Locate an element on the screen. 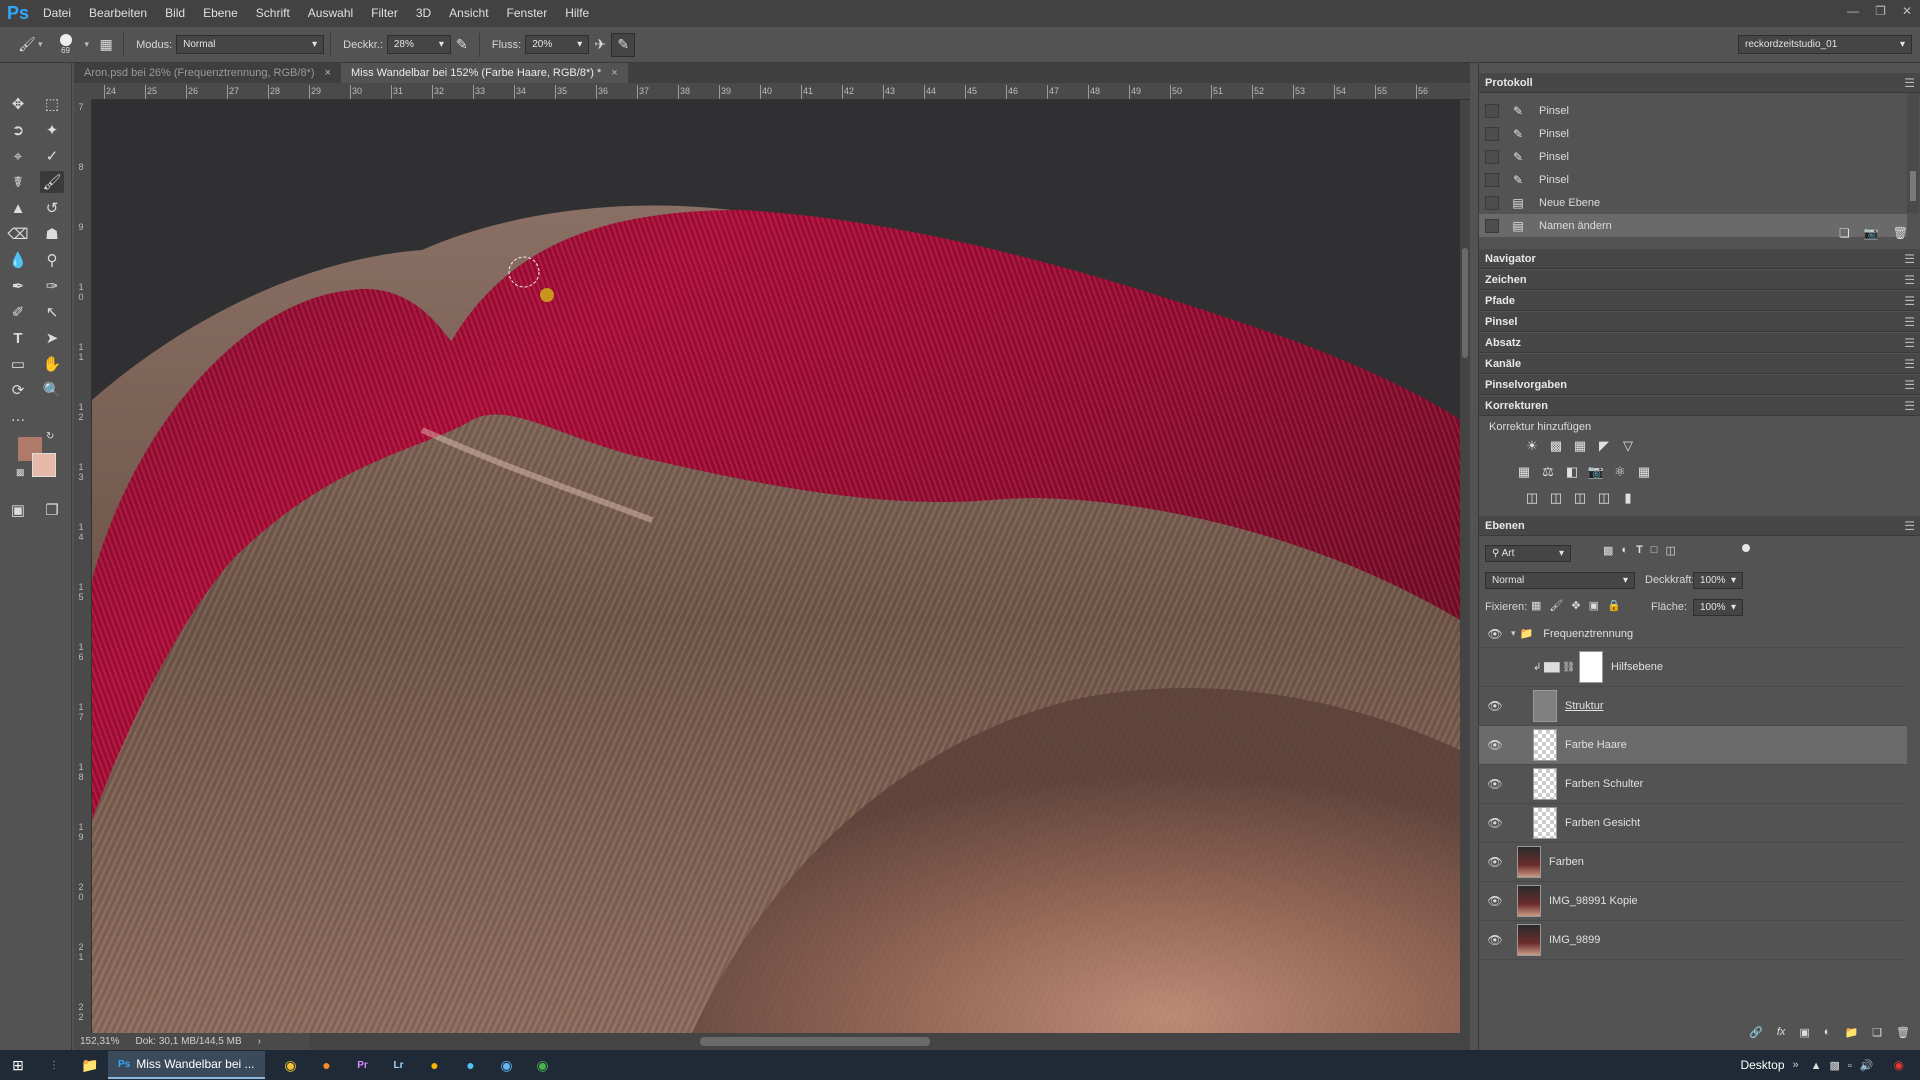  lock-artboard-icon: ▣ is located at coordinates (1594, 605).